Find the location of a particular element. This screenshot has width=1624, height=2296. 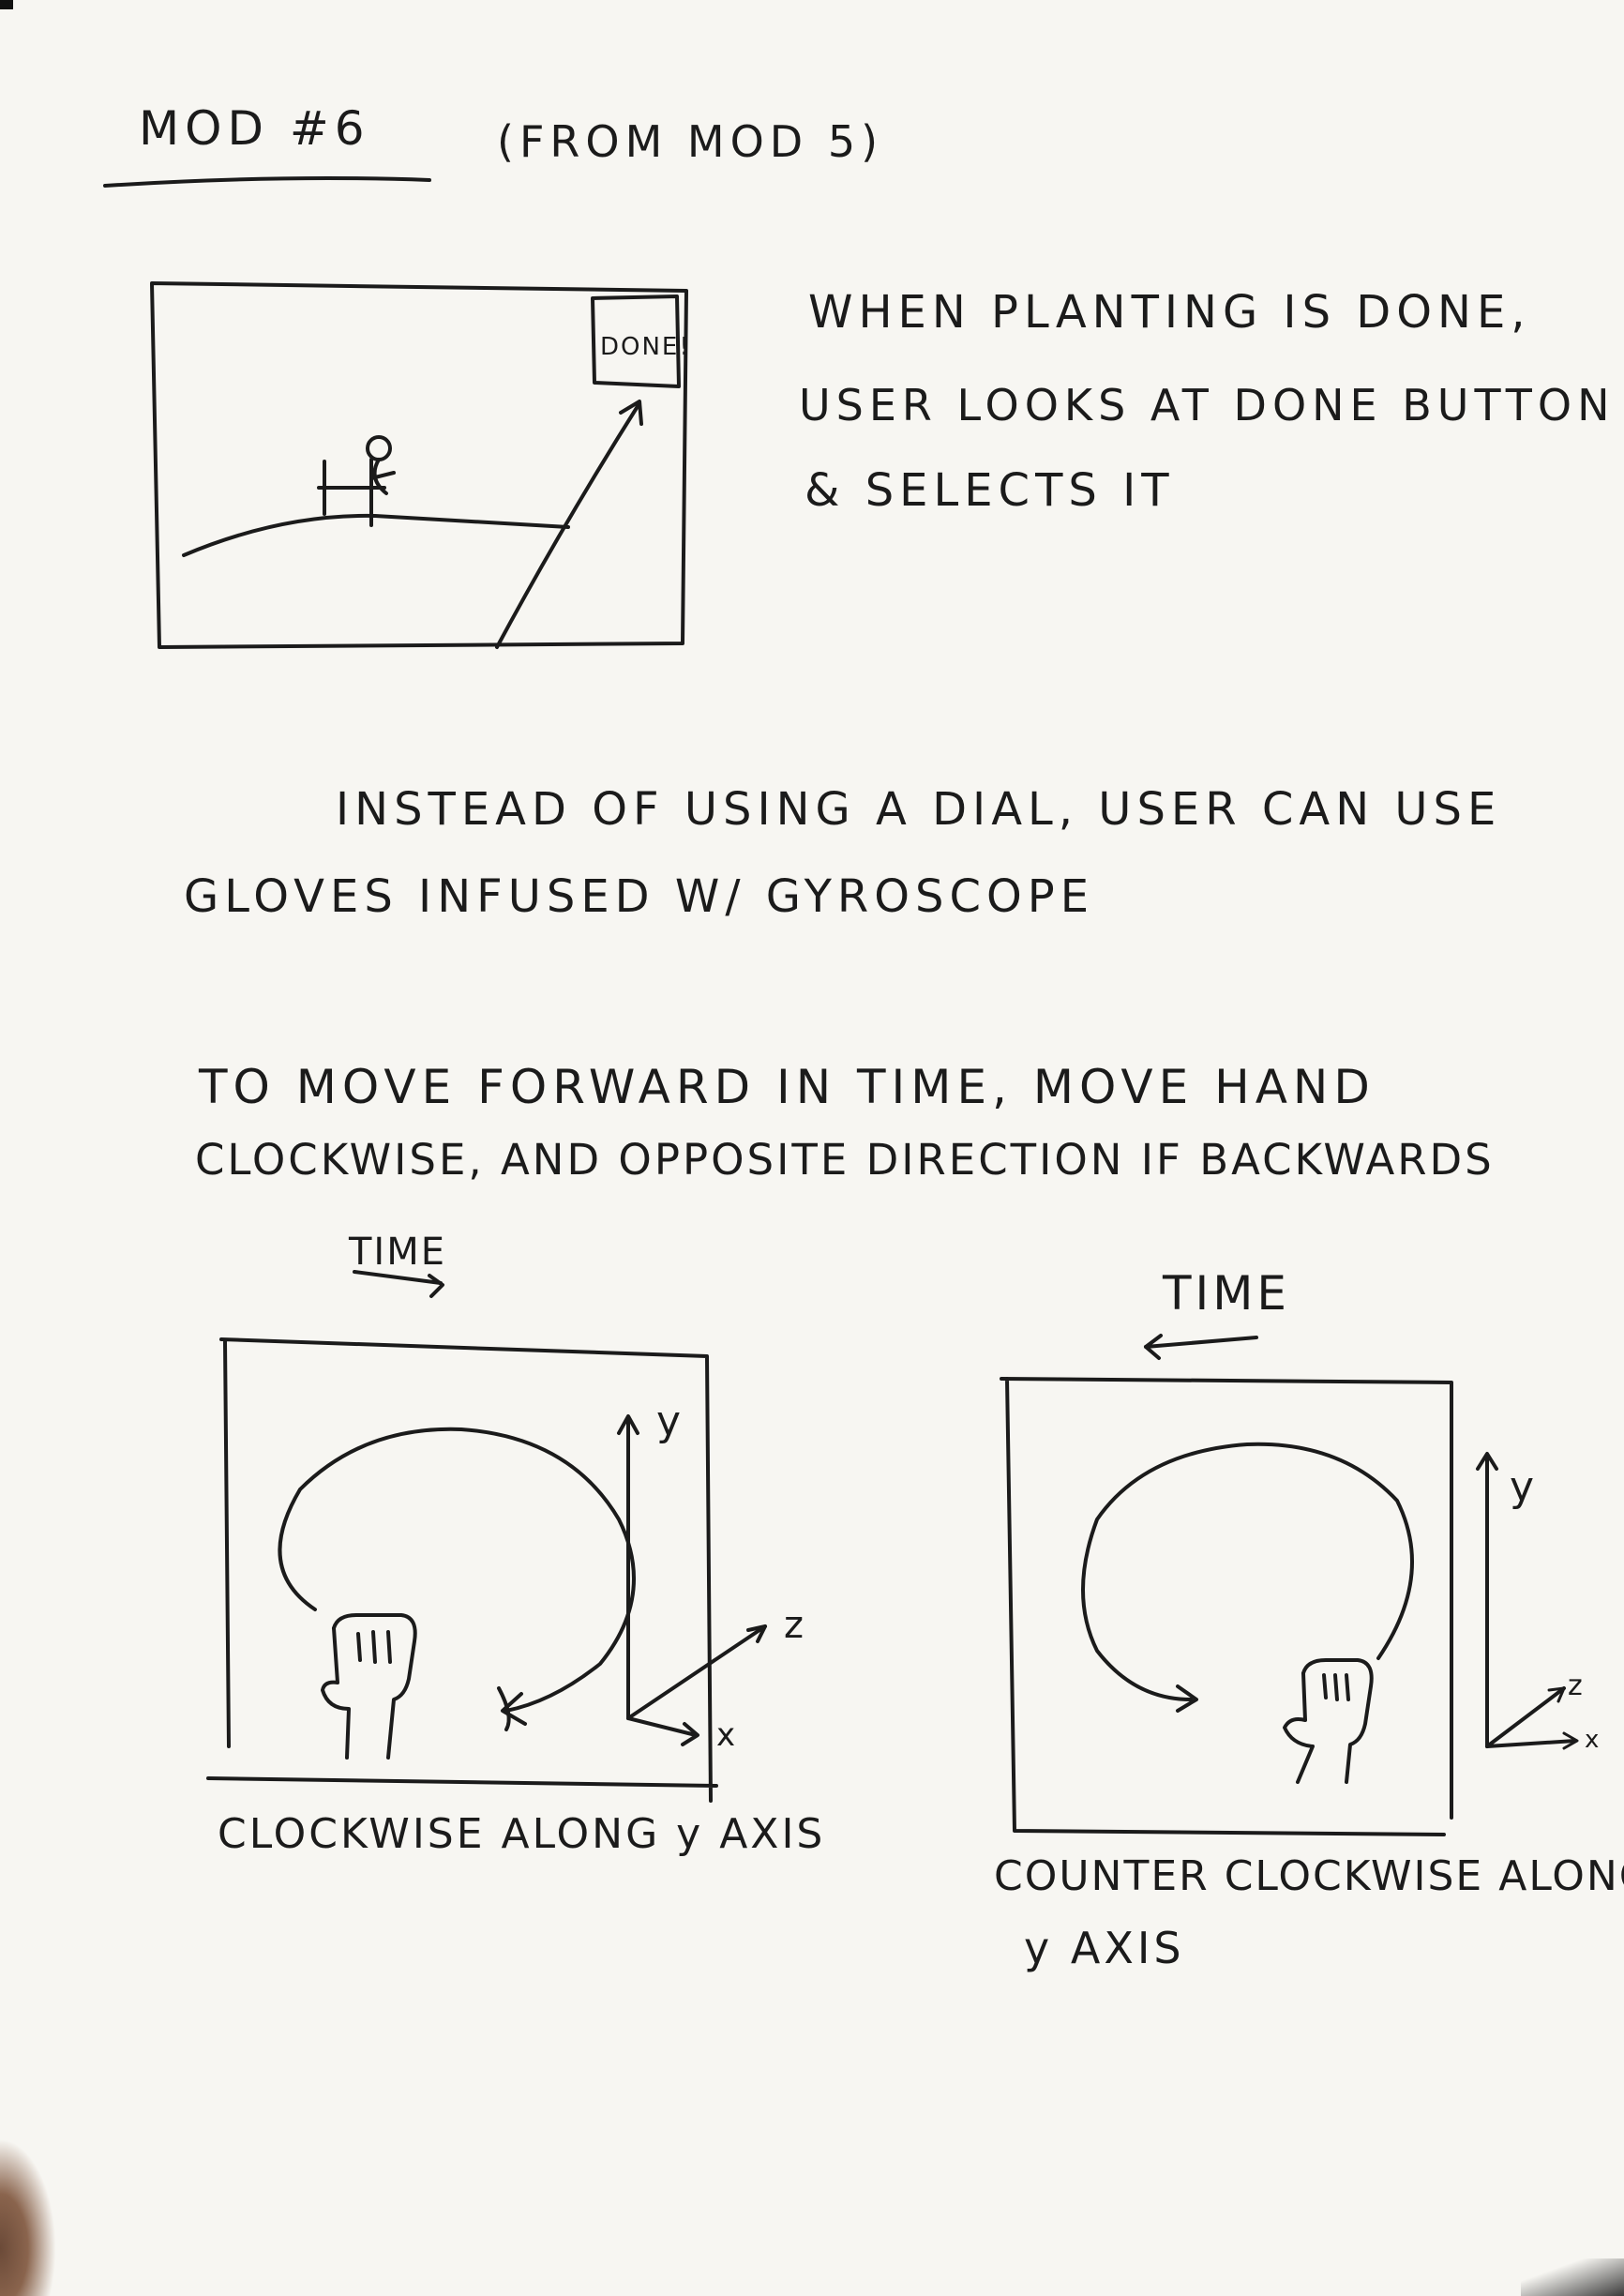

right-axis-x is located at coordinates (1531, 1743).